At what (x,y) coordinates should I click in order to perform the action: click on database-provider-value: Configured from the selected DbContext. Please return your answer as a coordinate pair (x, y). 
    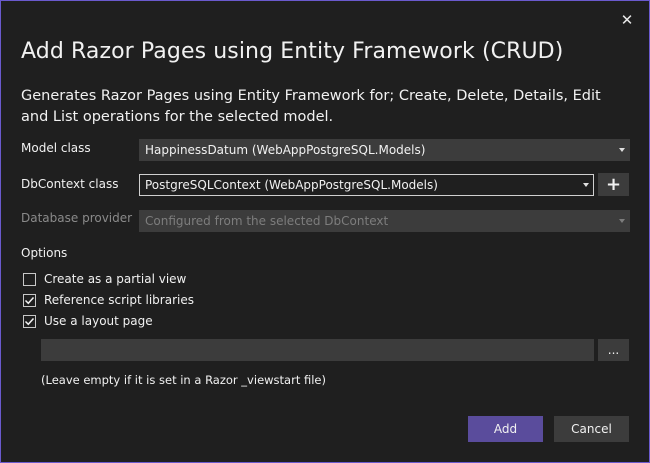
    Looking at the image, I should click on (267, 221).